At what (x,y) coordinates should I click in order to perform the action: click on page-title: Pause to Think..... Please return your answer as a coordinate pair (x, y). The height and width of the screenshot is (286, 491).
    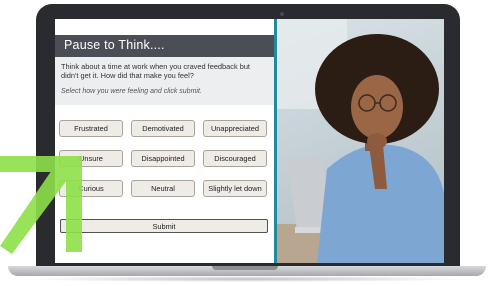
    Looking at the image, I should click on (114, 45).